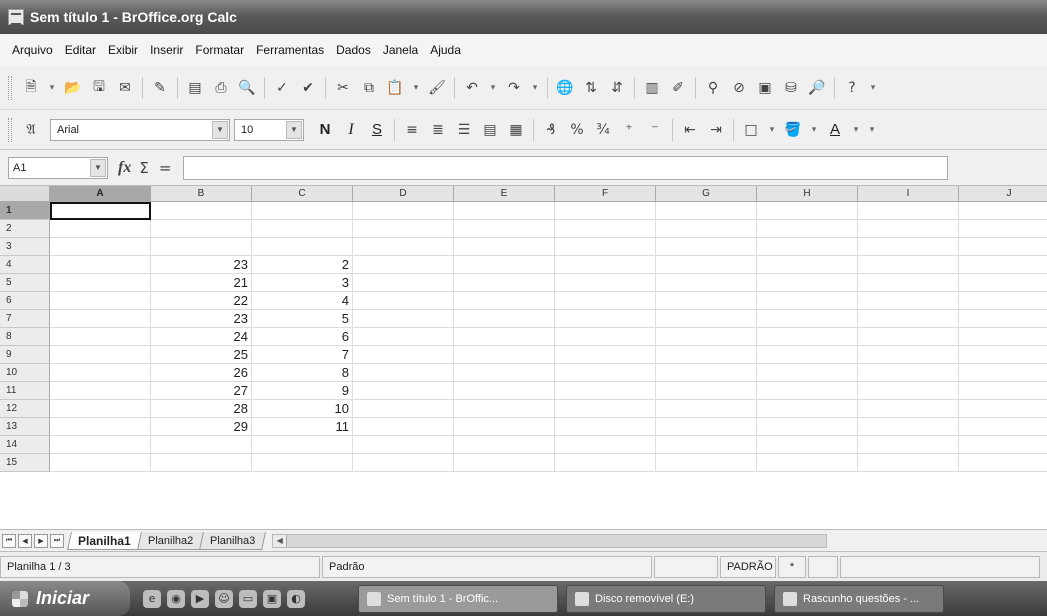 The image size is (1047, 616). What do you see at coordinates (807, 283) in the screenshot?
I see `cell-h5` at bounding box center [807, 283].